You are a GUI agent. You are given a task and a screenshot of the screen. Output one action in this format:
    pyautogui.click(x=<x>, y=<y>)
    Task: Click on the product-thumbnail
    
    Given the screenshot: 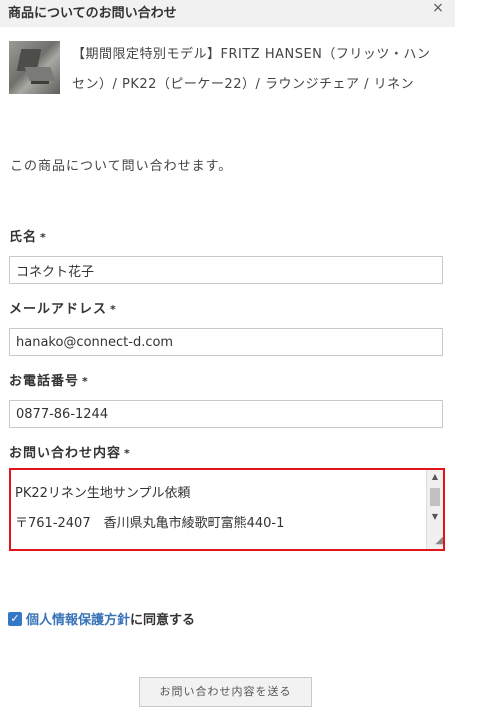 What is the action you would take?
    pyautogui.click(x=34, y=67)
    